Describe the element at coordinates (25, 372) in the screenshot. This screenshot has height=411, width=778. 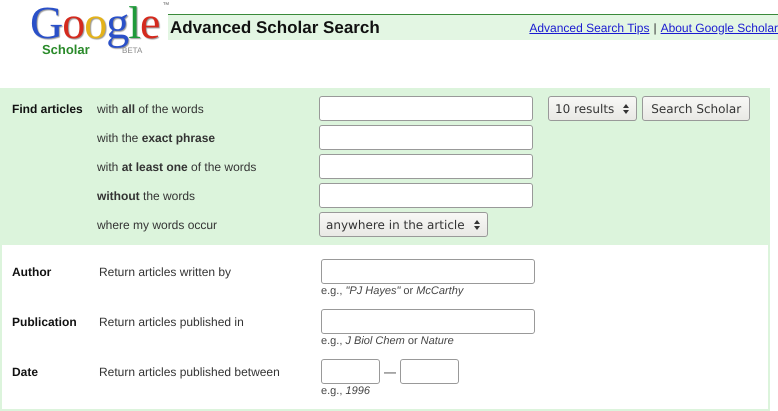
I see `criteria-label: Date` at that location.